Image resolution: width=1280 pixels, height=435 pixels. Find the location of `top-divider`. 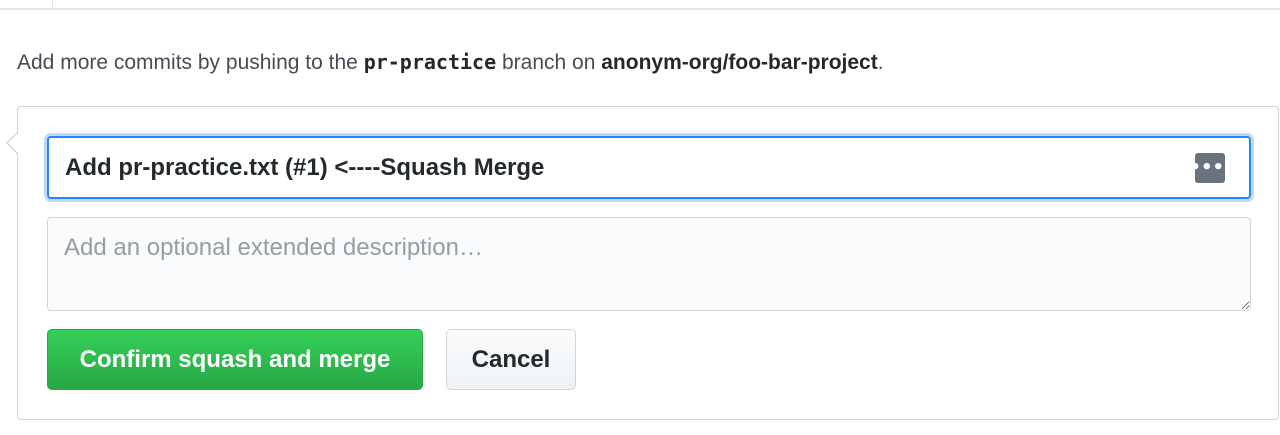

top-divider is located at coordinates (640, 5).